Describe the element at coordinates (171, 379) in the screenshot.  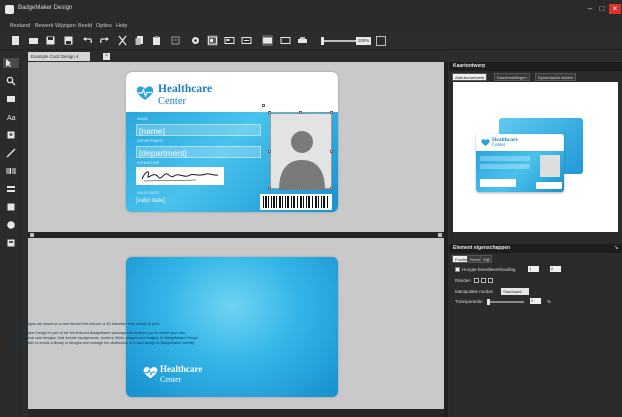
I see `back-logo-center: Center` at that location.